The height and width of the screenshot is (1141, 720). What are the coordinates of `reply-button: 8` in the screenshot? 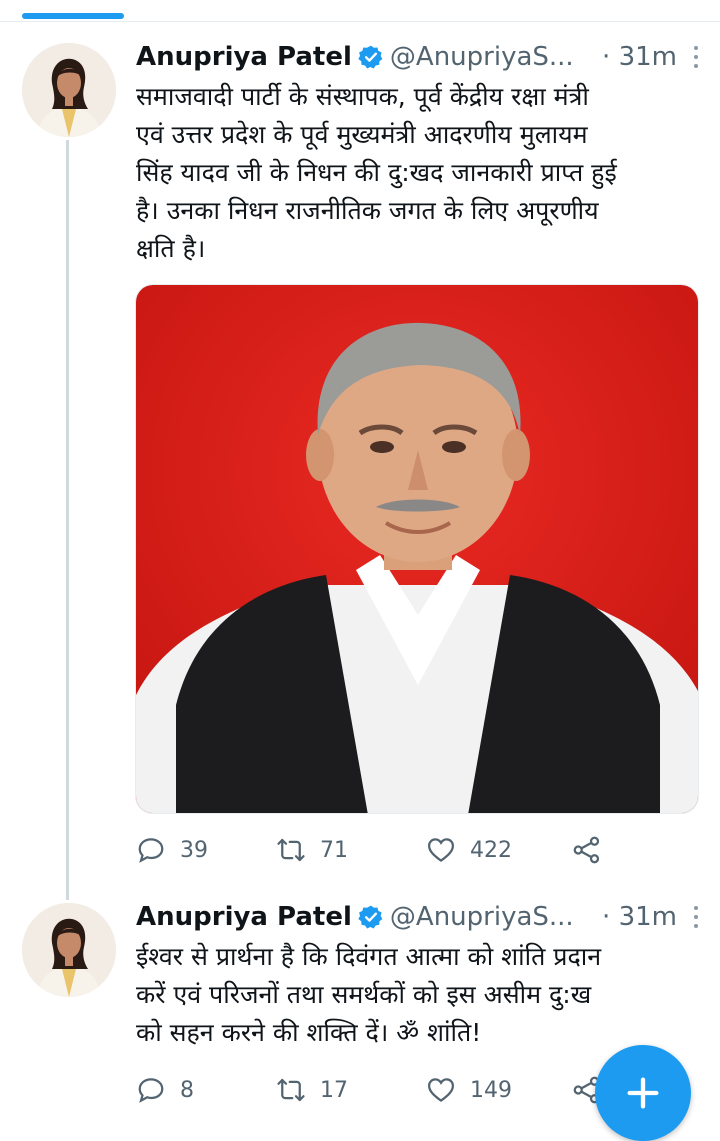 It's located at (206, 1090).